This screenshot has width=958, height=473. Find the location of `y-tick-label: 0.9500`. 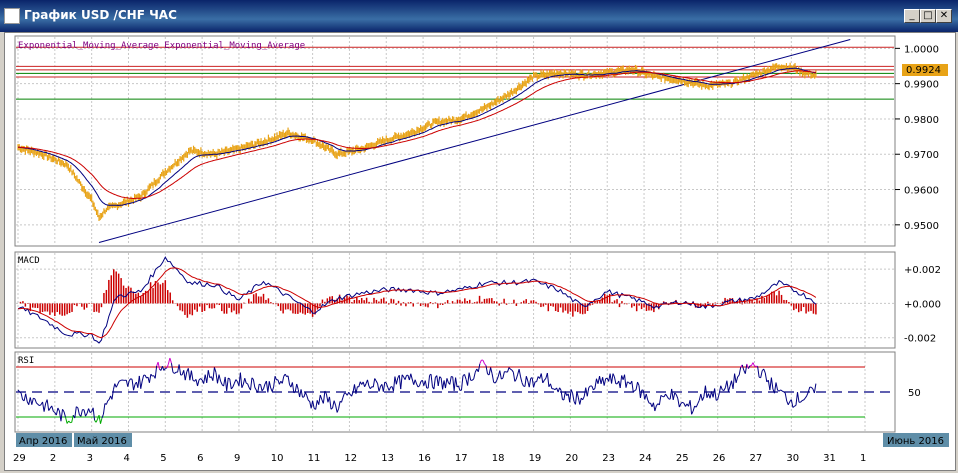

y-tick-label: 0.9500 is located at coordinates (921, 226).